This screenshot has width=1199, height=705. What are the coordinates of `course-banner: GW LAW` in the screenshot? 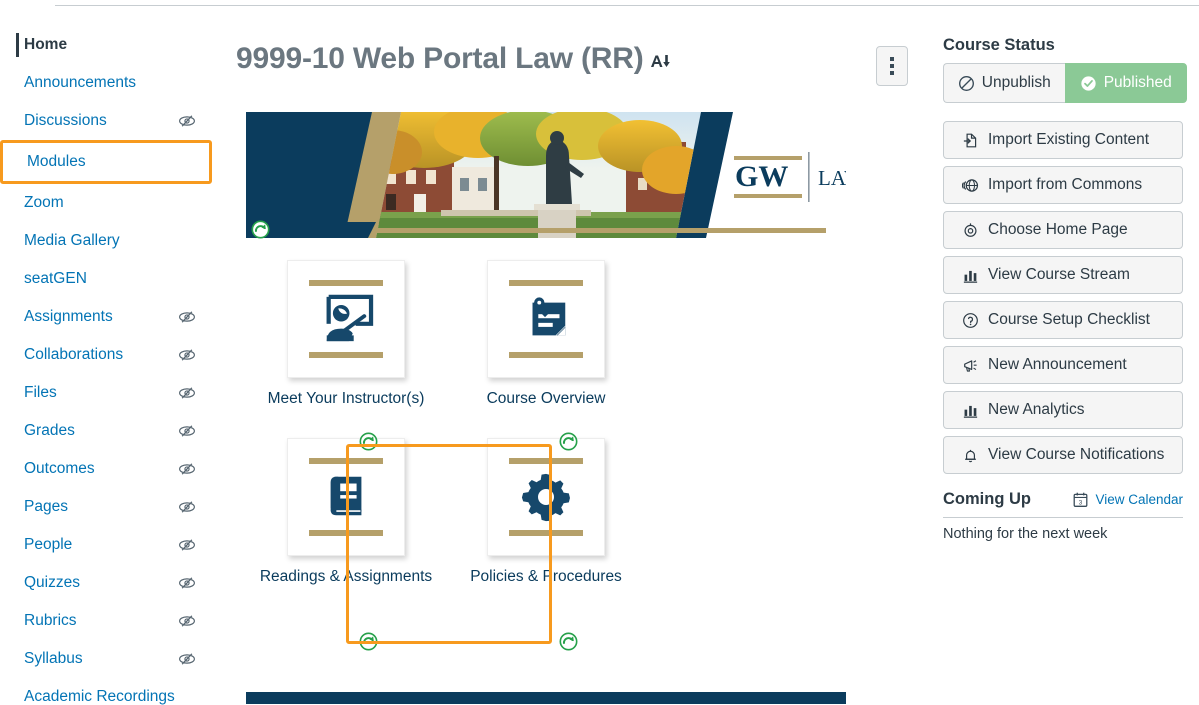 It's located at (546, 175).